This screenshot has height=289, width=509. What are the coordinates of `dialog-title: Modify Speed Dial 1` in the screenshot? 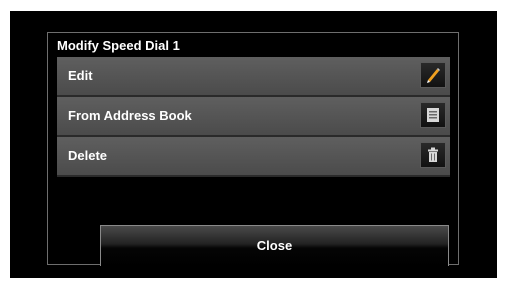 It's located at (118, 45).